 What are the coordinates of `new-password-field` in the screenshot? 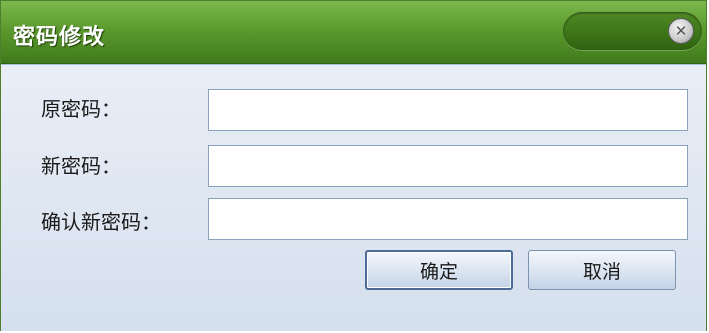 It's located at (448, 166).